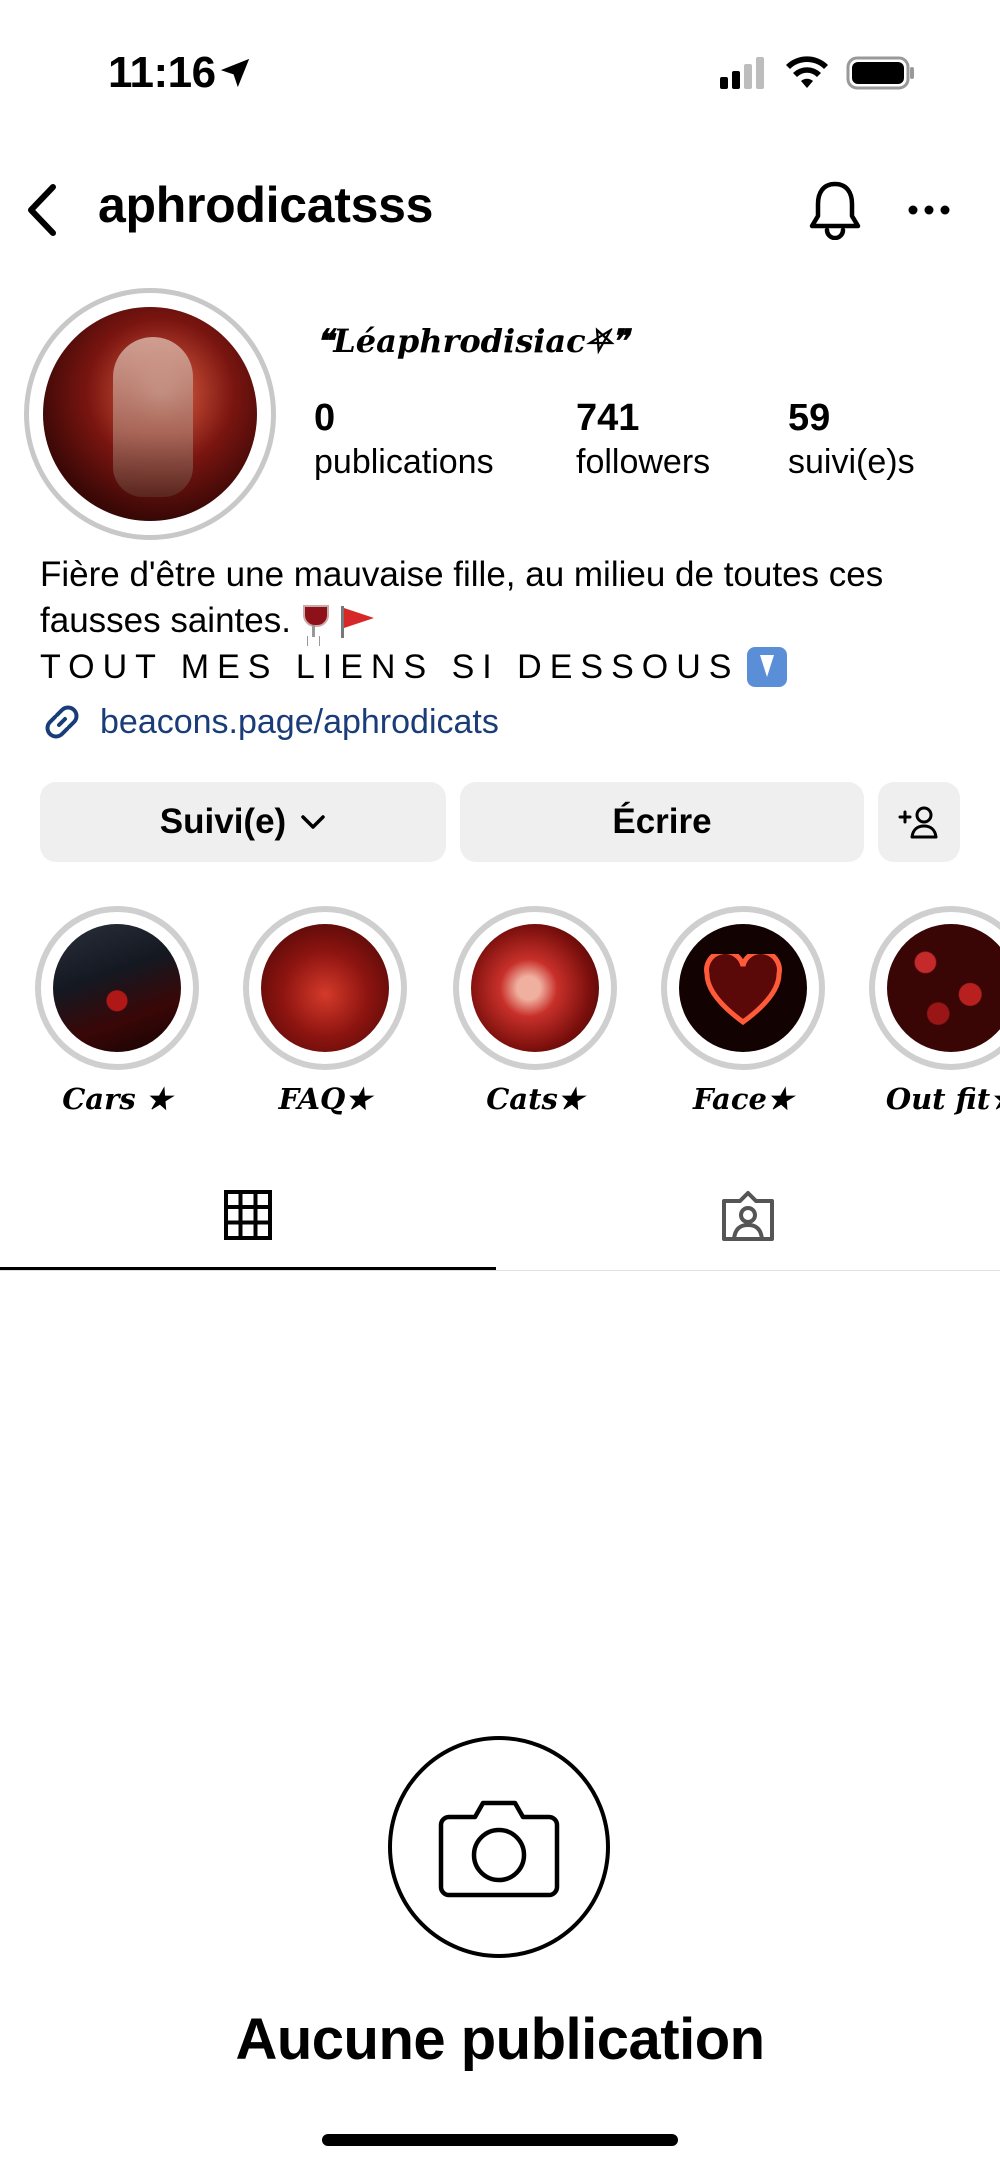  I want to click on highlight-face: Face★, so click(743, 1011).